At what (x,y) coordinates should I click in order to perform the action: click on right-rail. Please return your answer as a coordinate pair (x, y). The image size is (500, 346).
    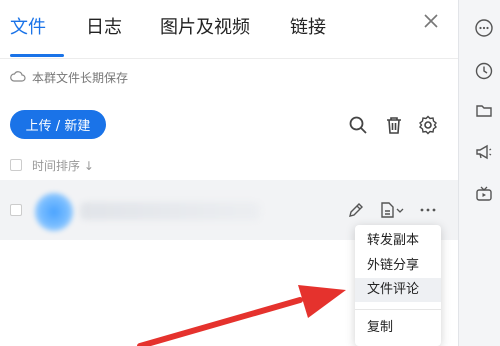
    Looking at the image, I should click on (479, 173).